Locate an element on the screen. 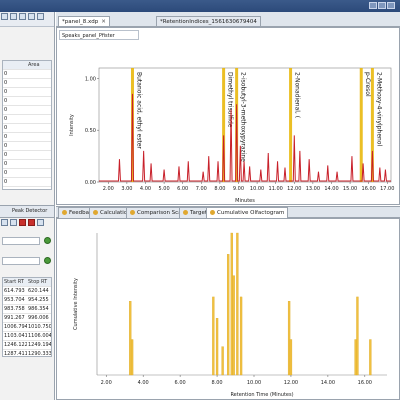 The height and width of the screenshot is (400, 400). table-cell: 953.704 is located at coordinates (14, 300).